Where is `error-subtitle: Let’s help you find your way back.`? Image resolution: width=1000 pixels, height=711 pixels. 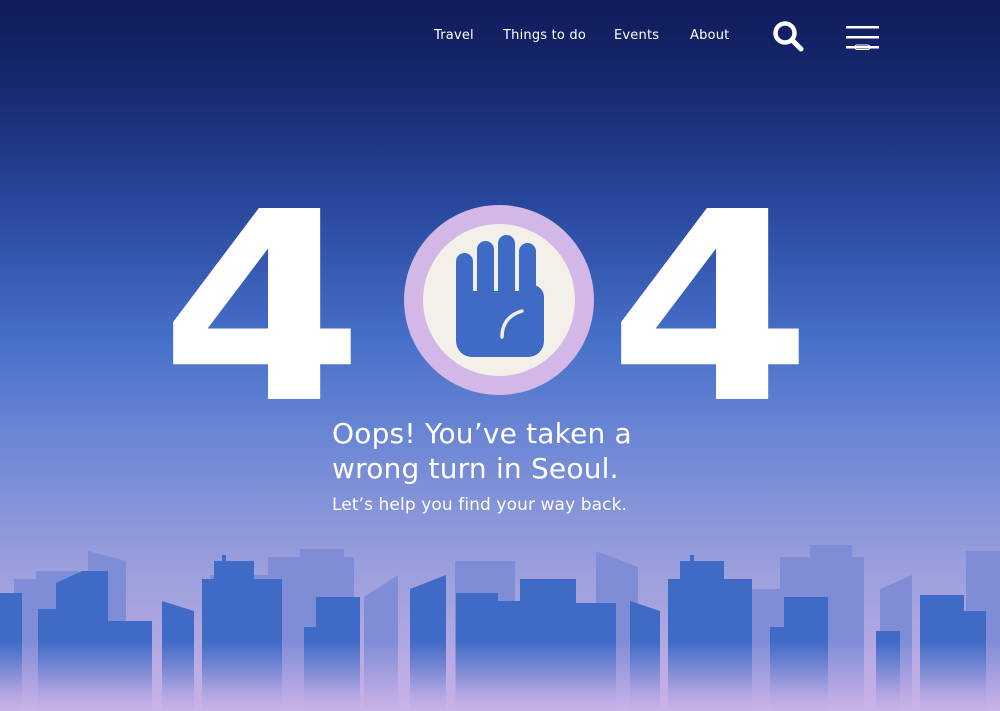 error-subtitle: Let’s help you find your way back. is located at coordinates (480, 505).